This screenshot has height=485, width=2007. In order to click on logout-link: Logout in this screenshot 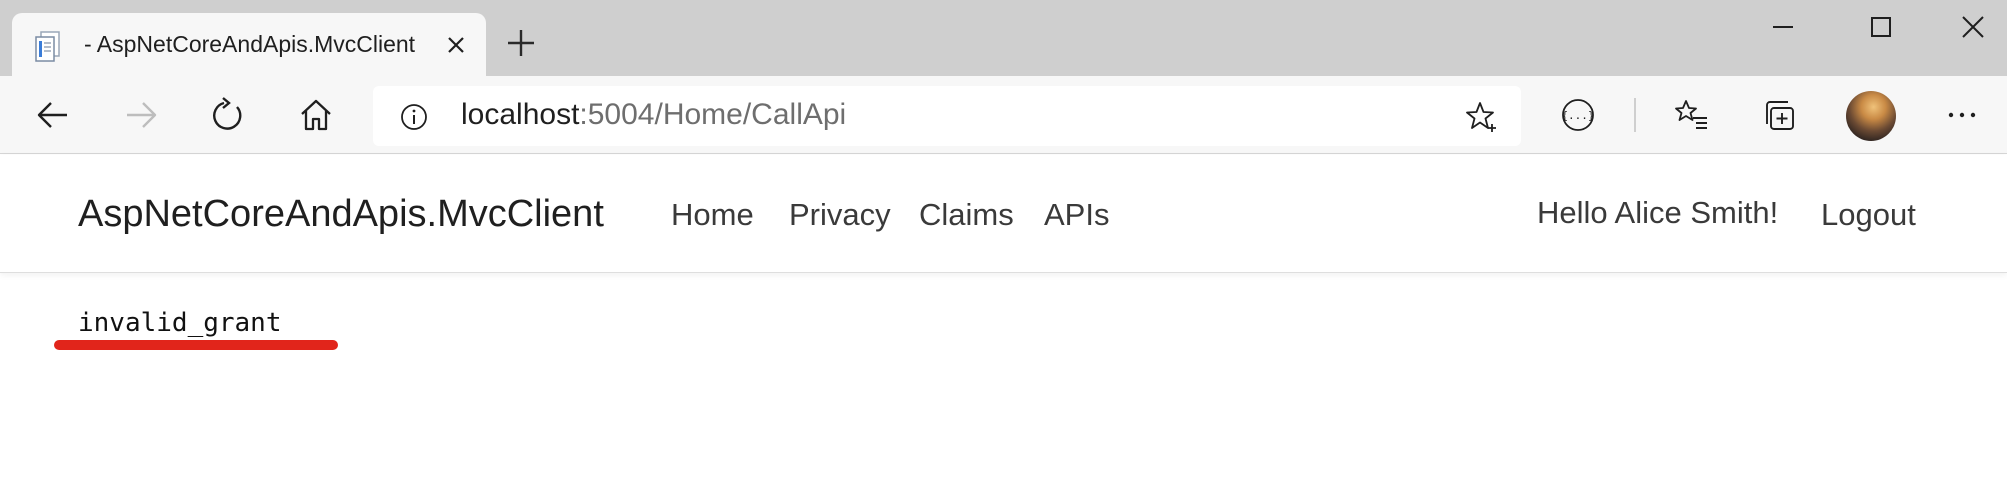, I will do `click(1868, 215)`.